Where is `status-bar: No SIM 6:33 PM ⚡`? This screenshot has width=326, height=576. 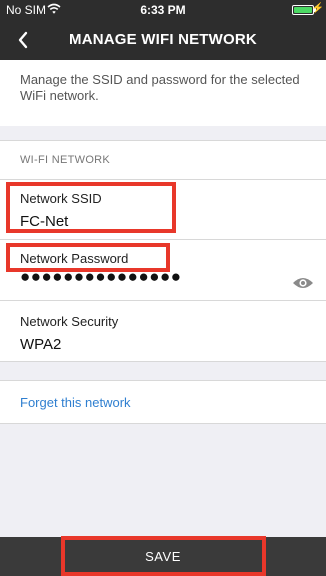
status-bar: No SIM 6:33 PM ⚡ is located at coordinates (163, 10).